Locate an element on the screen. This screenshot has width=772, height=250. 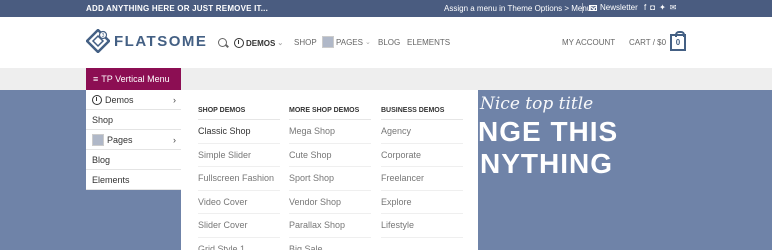
vertical-menu-item-pages: Pages › is located at coordinates (133, 140).